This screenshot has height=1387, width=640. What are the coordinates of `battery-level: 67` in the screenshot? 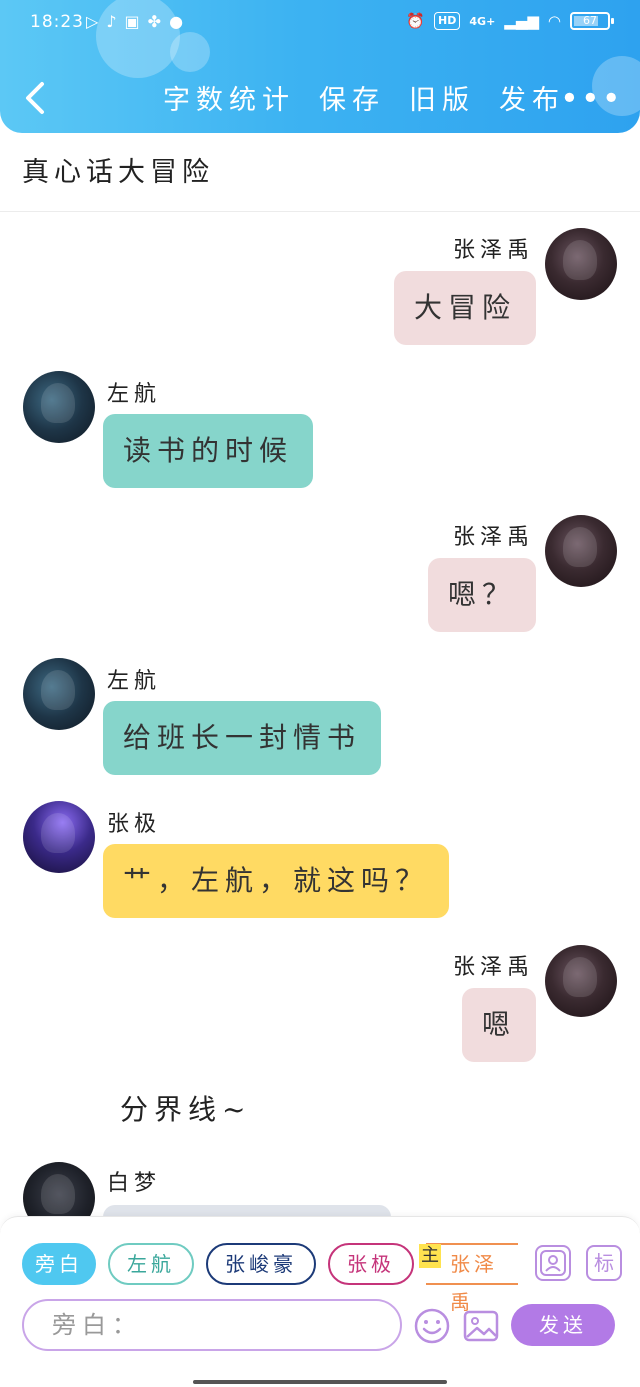 It's located at (590, 20).